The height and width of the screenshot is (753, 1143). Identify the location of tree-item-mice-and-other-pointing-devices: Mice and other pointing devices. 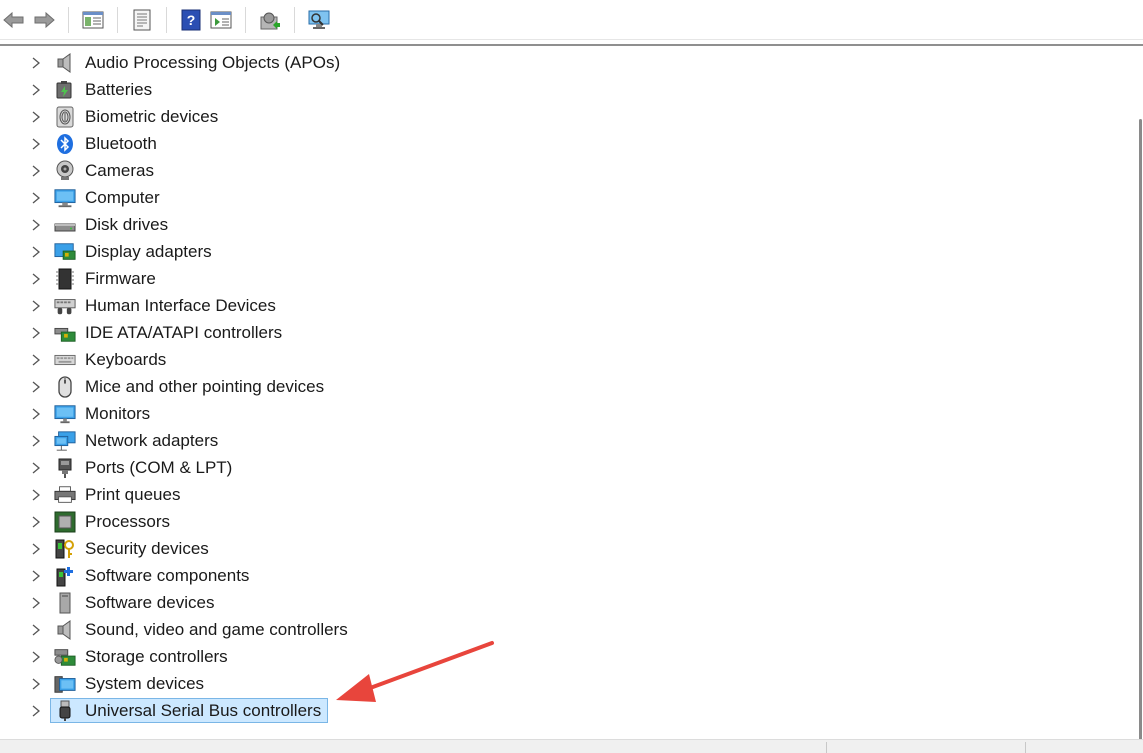
(550, 386).